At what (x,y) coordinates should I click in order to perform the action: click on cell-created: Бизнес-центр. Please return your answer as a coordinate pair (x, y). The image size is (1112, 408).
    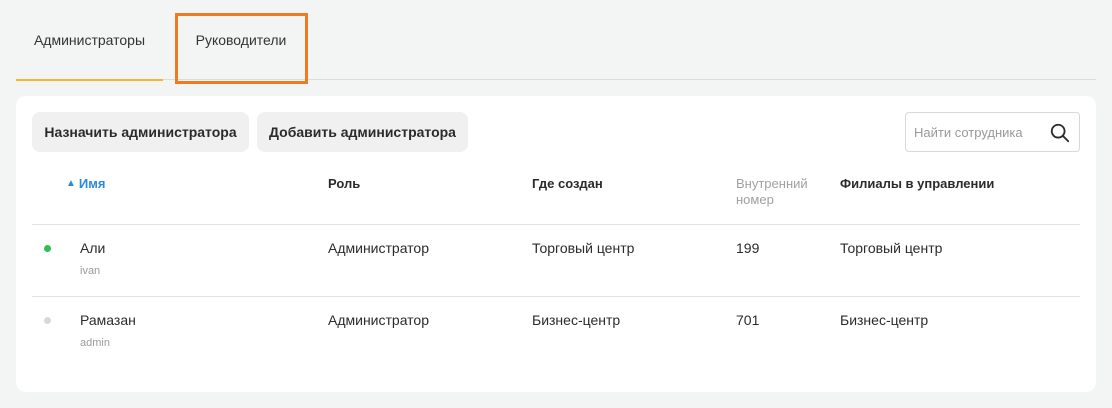
    Looking at the image, I should click on (576, 320).